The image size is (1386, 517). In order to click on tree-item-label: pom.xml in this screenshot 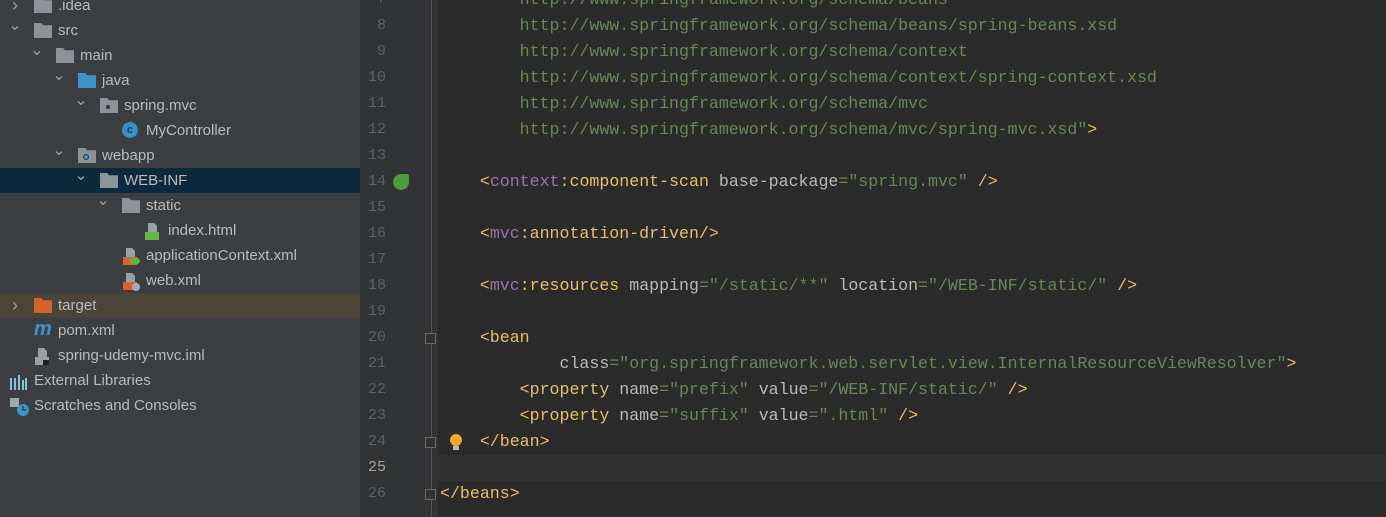, I will do `click(86, 330)`.